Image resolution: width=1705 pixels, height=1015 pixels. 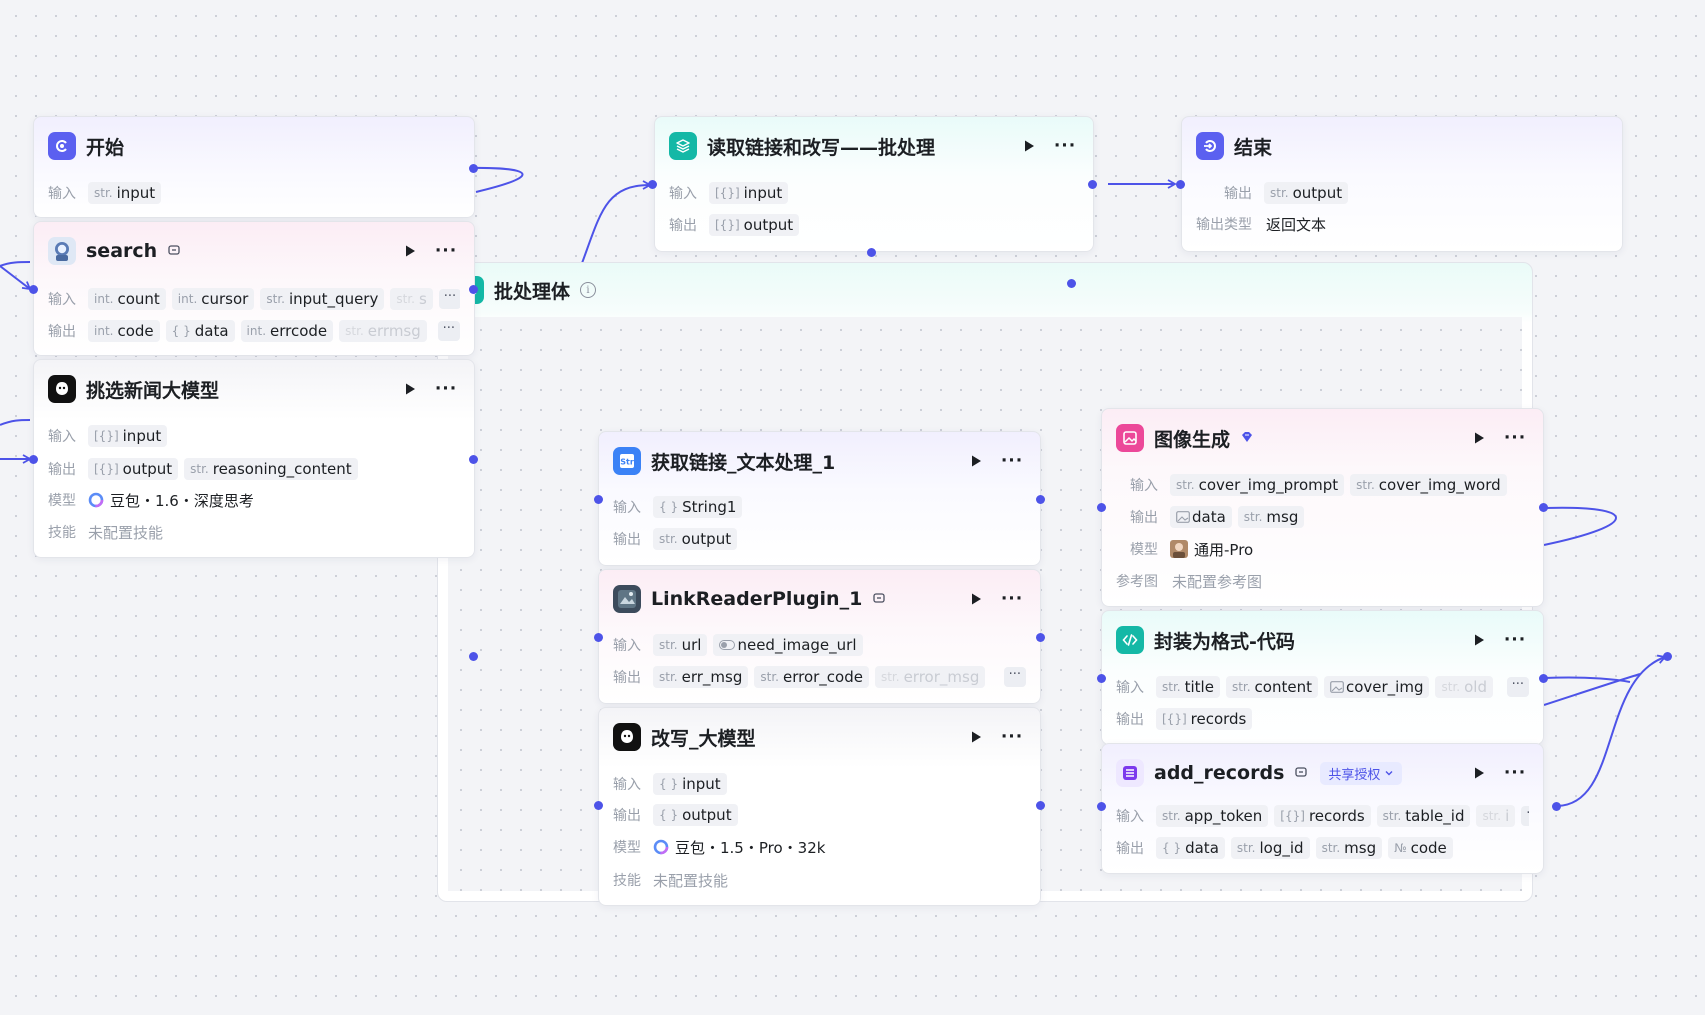 What do you see at coordinates (930, 677) in the screenshot?
I see `param-tag: str. error_msg` at bounding box center [930, 677].